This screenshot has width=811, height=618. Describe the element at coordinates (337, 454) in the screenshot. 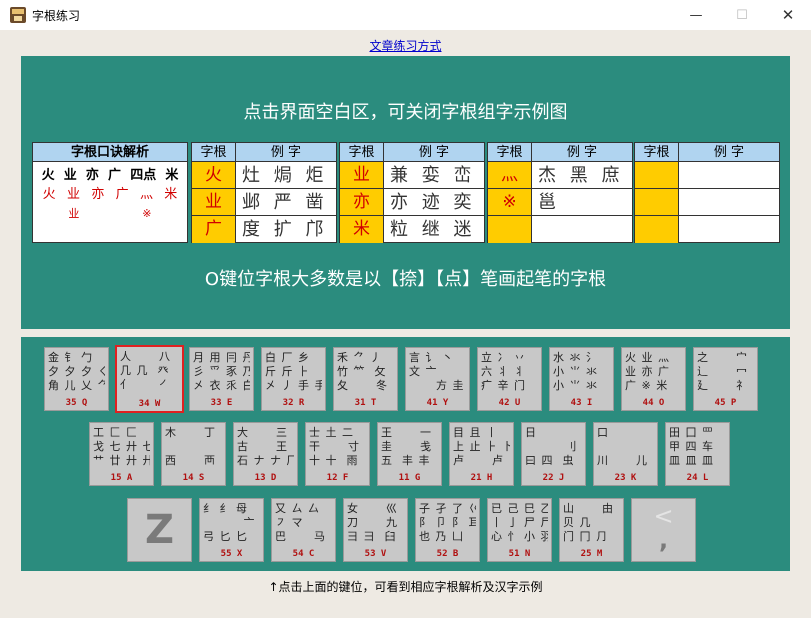

I see `key-f: 士 土 二 干 寸 十 十 雨 12 F` at that location.